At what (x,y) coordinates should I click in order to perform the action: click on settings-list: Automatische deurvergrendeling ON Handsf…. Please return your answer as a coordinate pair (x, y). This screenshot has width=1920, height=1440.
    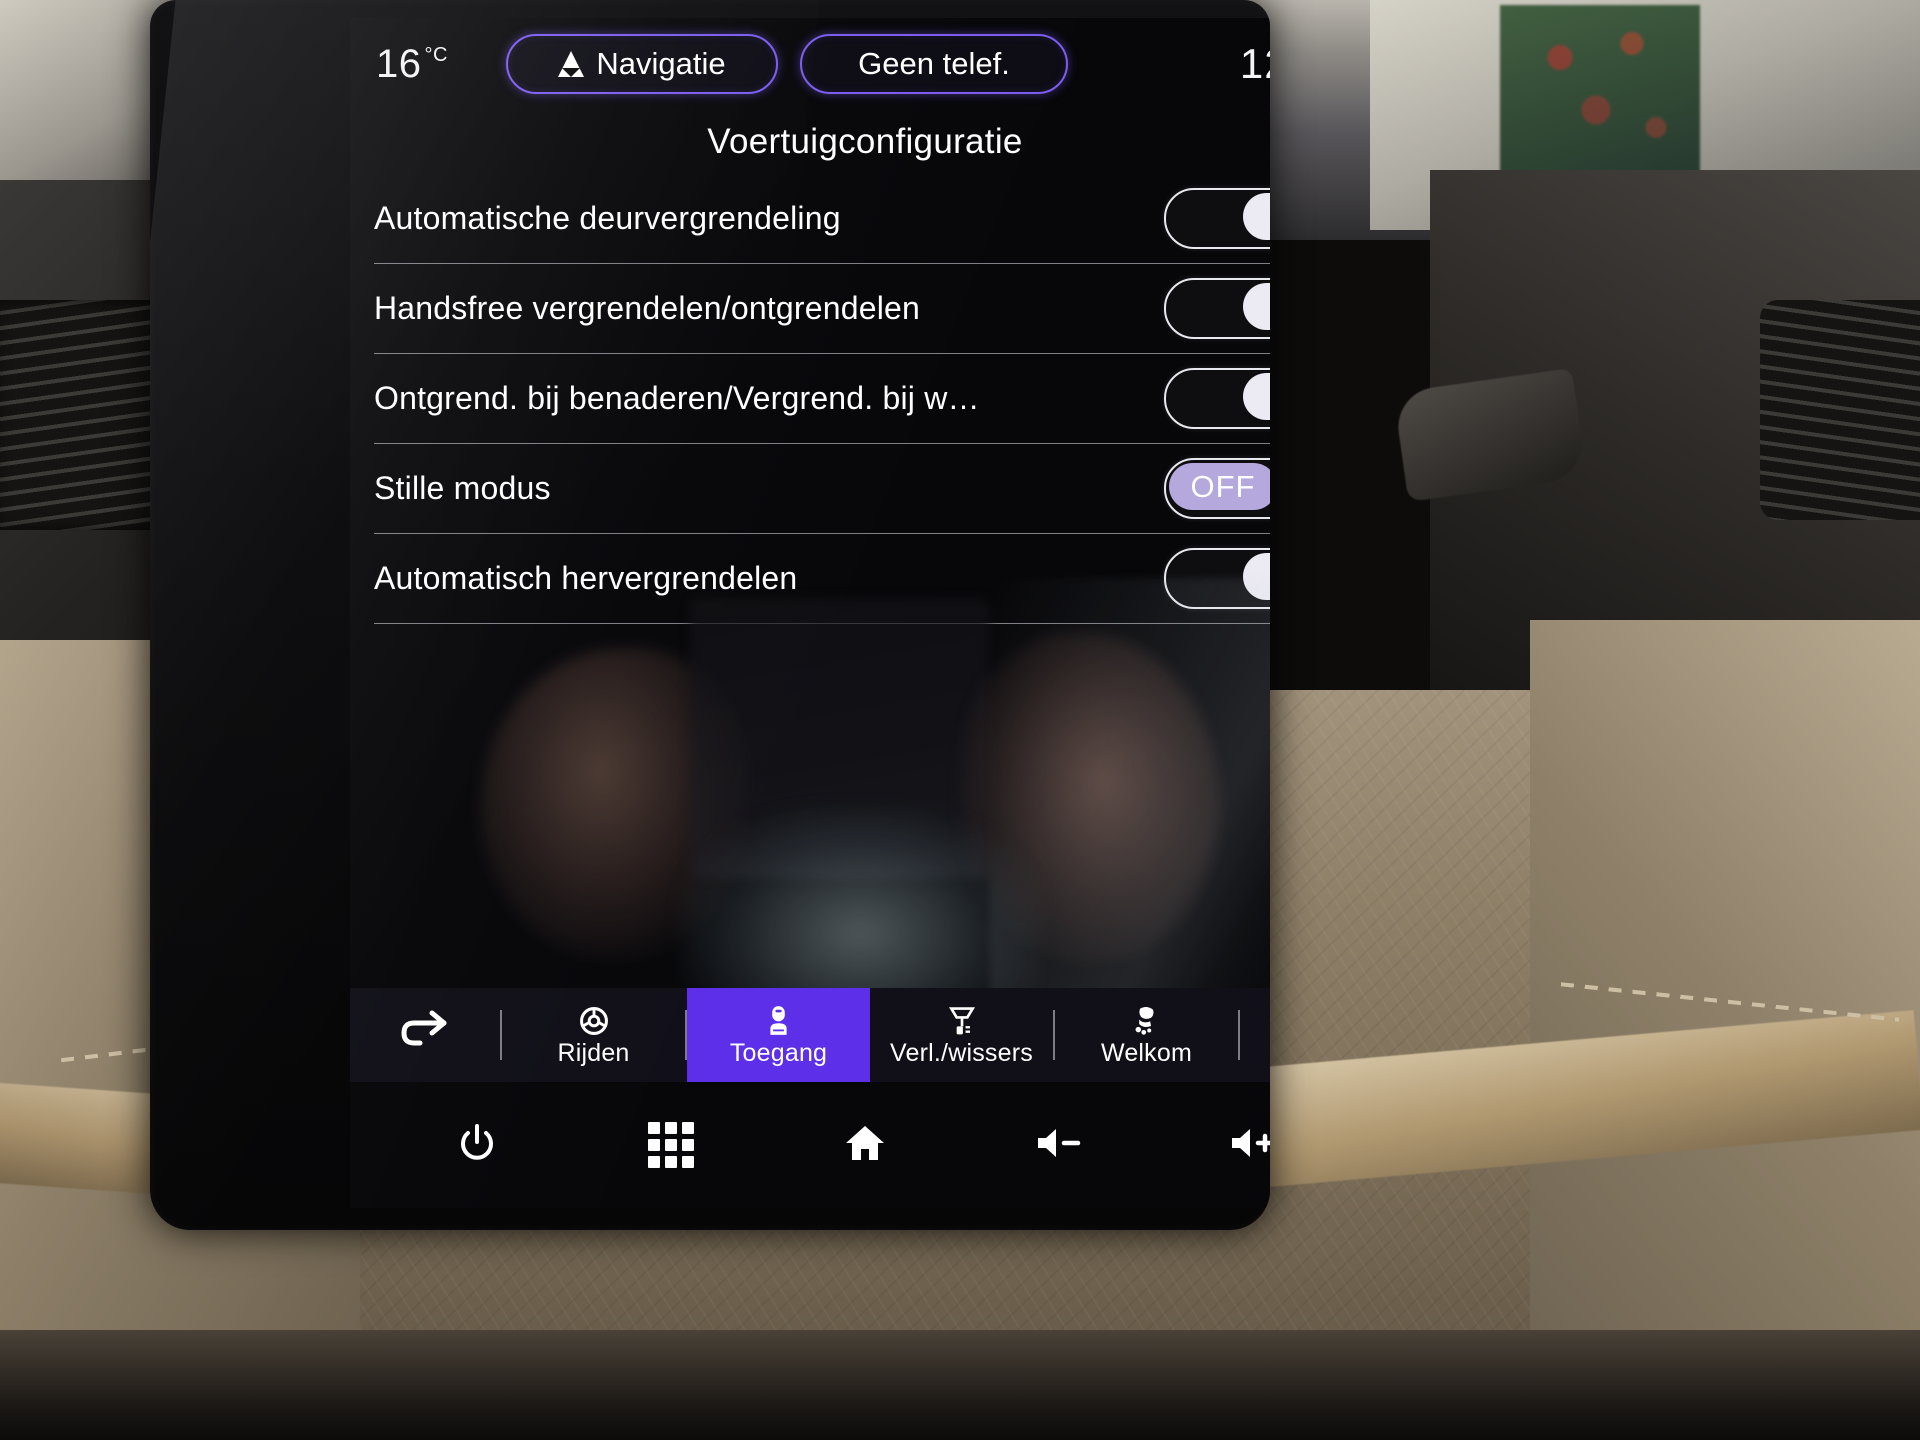
    Looking at the image, I should click on (810, 399).